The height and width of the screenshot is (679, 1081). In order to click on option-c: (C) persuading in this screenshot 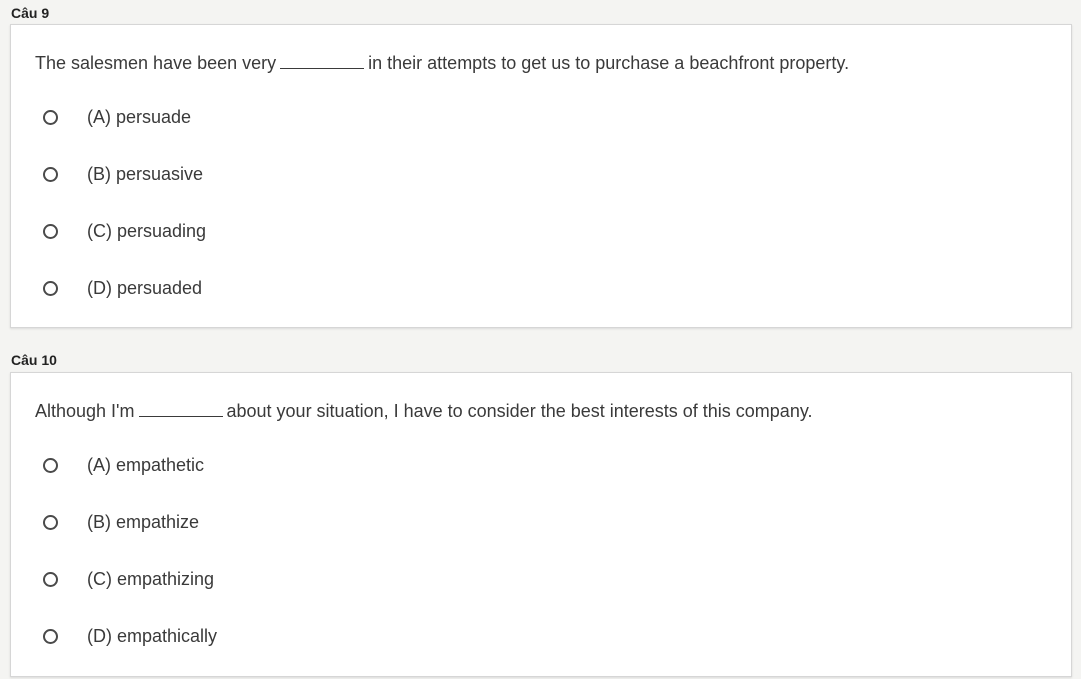, I will do `click(124, 231)`.